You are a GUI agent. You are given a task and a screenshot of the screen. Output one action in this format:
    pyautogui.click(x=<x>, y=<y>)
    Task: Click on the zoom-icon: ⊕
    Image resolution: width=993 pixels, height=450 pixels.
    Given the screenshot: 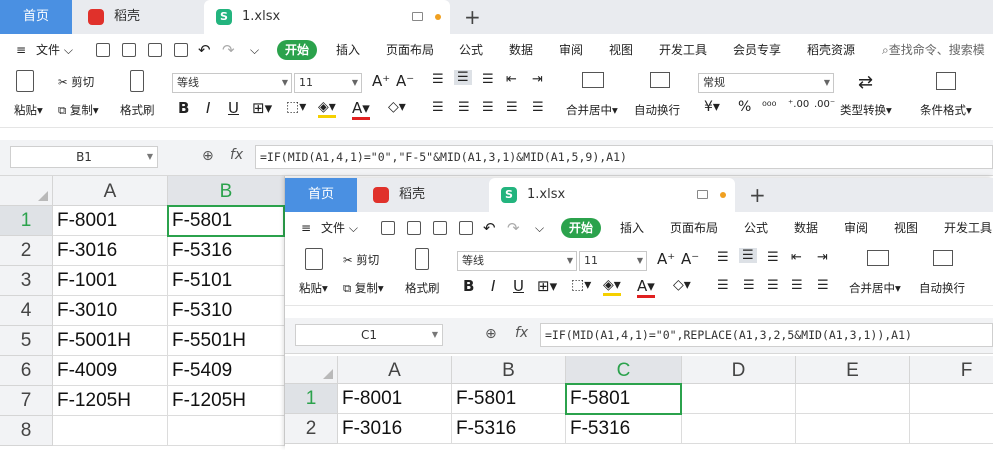 What is the action you would take?
    pyautogui.click(x=491, y=334)
    